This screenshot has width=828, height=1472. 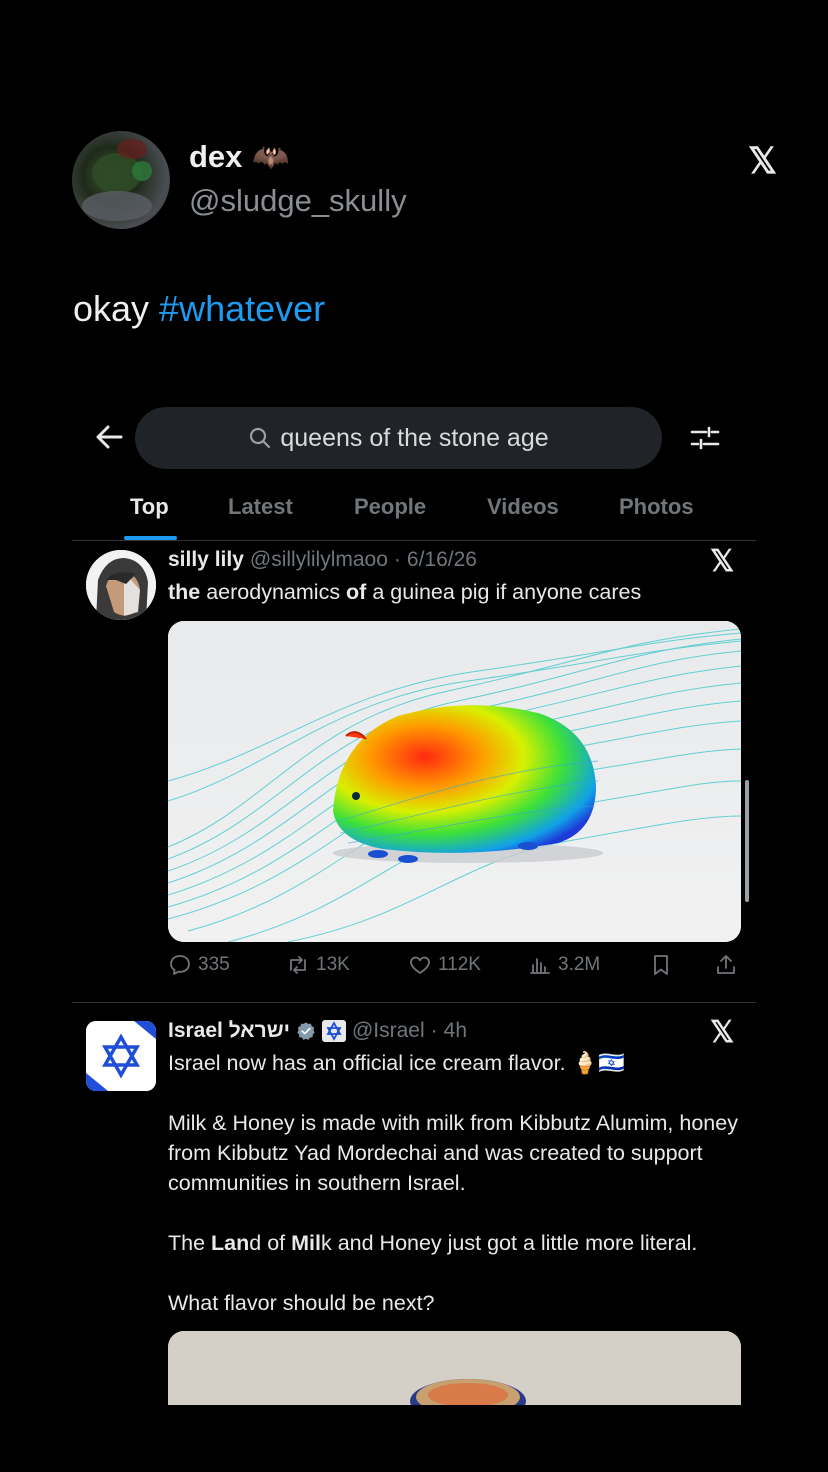 What do you see at coordinates (459, 964) in the screenshot?
I see `like-count: 112K` at bounding box center [459, 964].